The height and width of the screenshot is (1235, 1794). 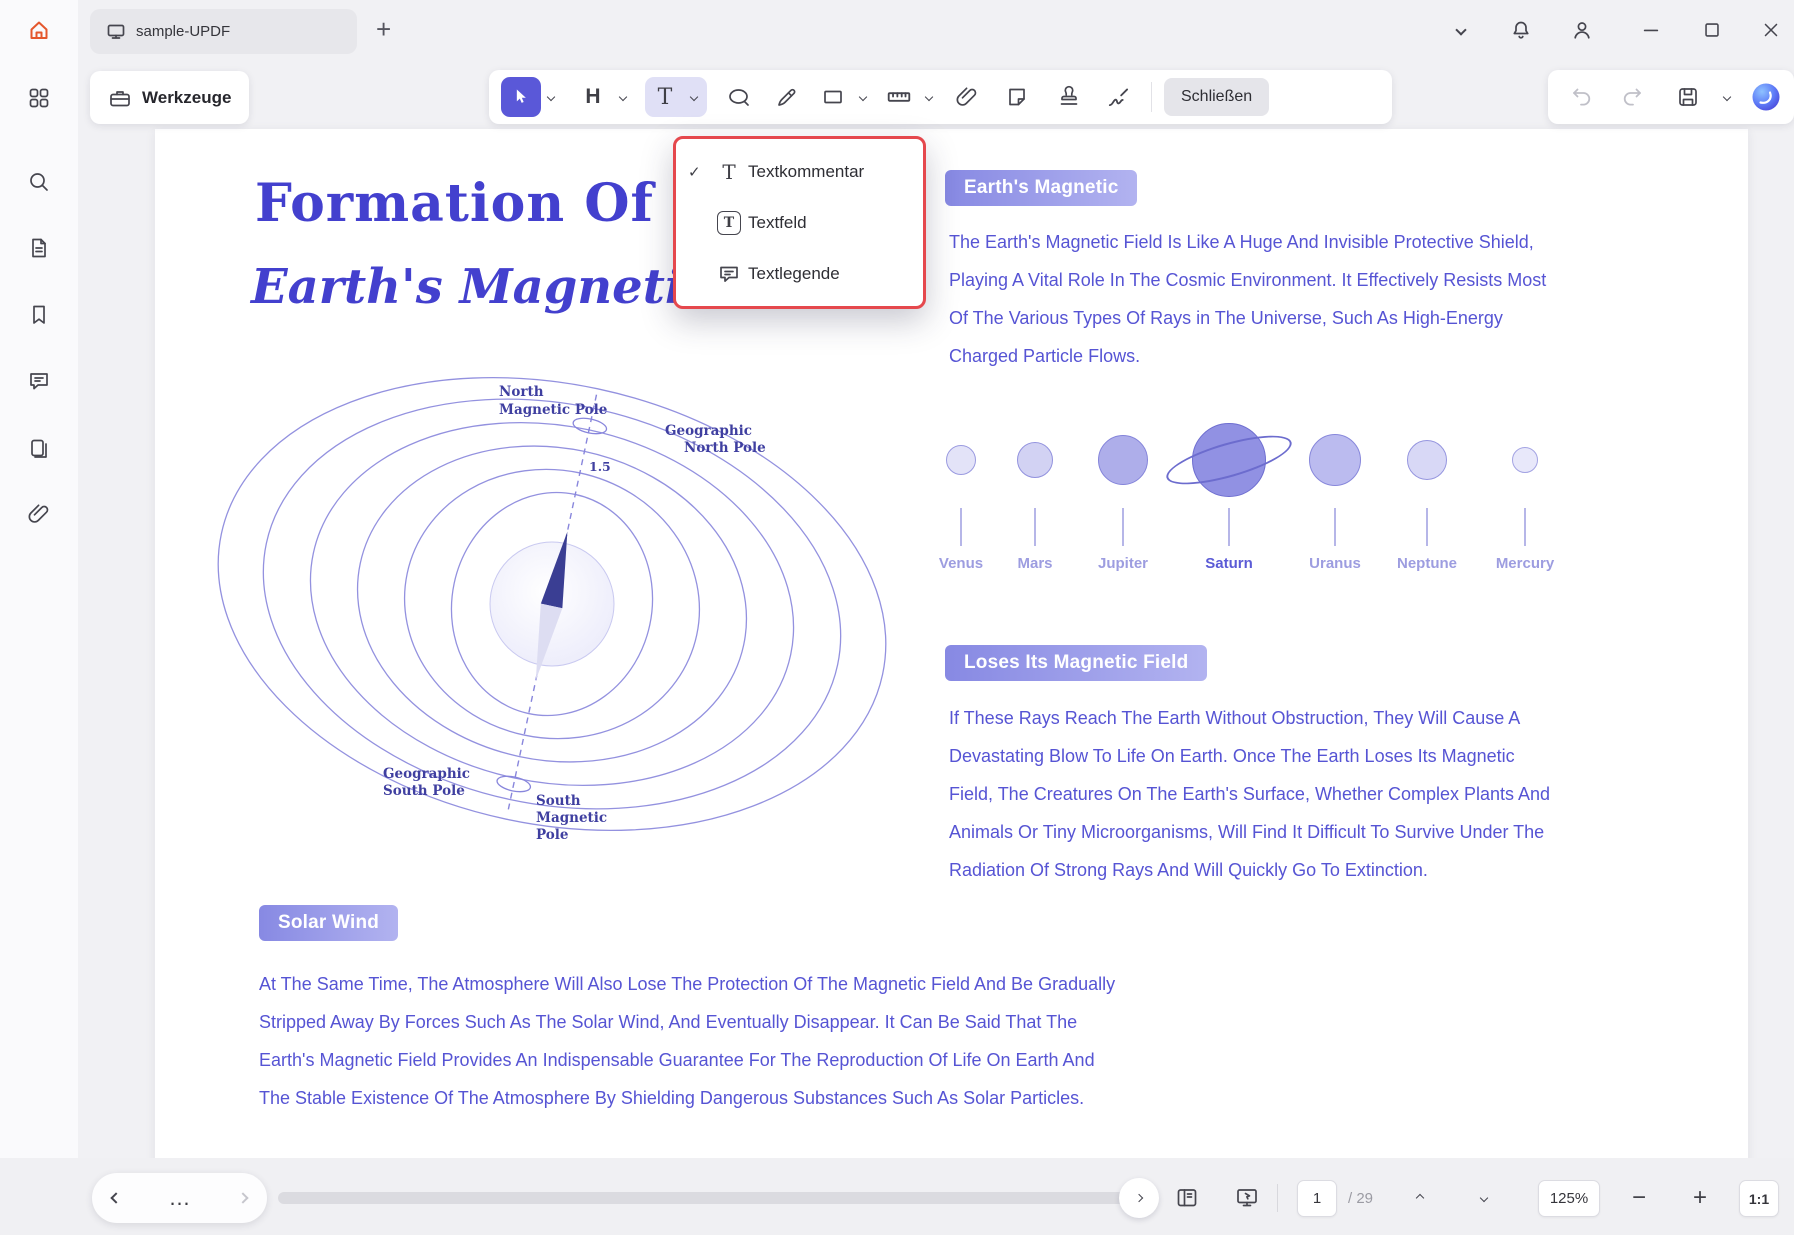 I want to click on planet-label: Jupiter, so click(x=1122, y=563).